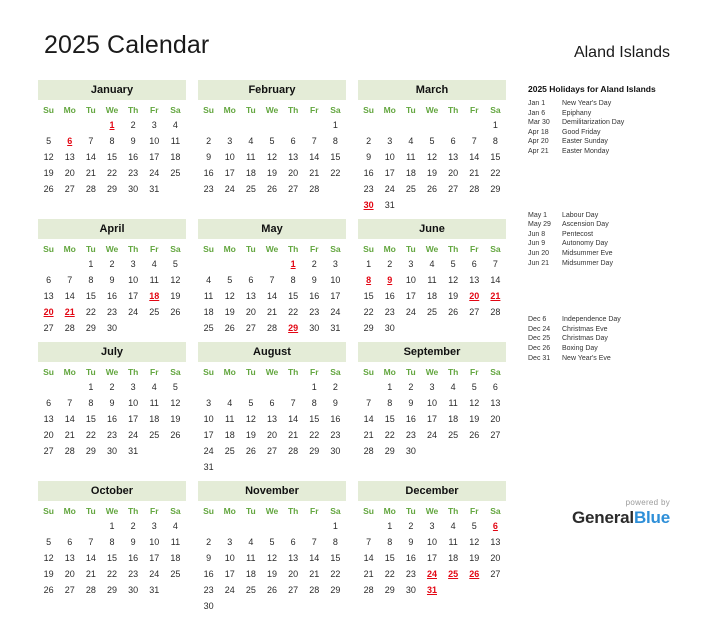  Describe the element at coordinates (69, 312) in the screenshot. I see `day-cell-holiday: 21` at that location.